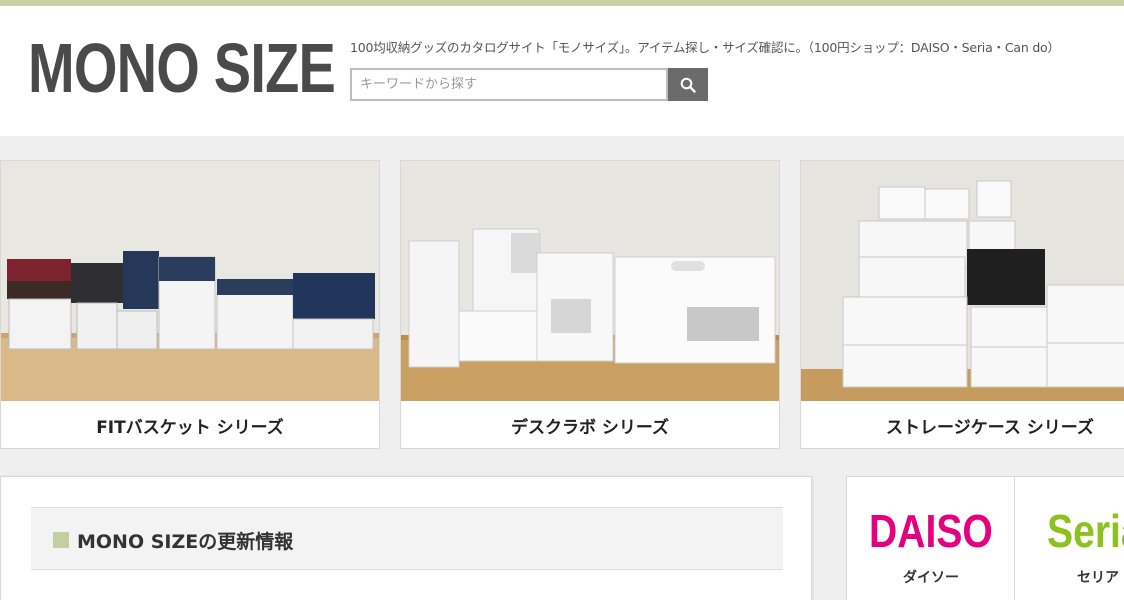 The width and height of the screenshot is (1124, 600). Describe the element at coordinates (185, 542) in the screenshot. I see `update-news-title: MONO SIZEの更新情報` at that location.